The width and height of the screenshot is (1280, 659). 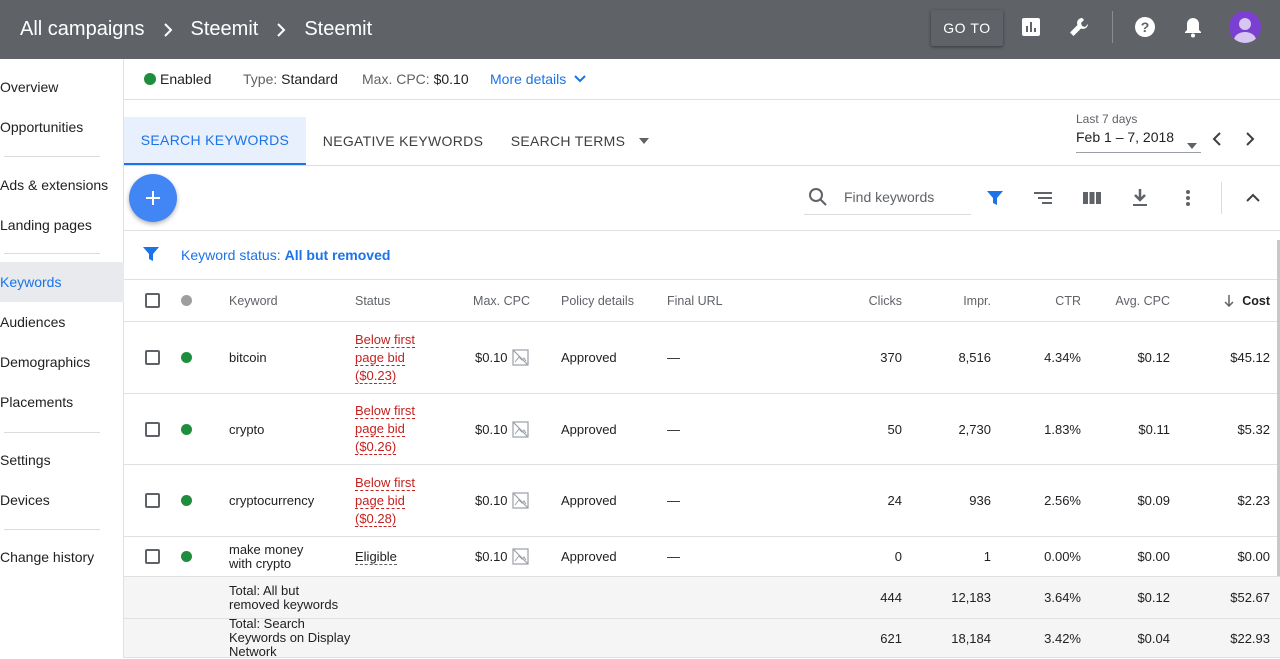 I want to click on breadcrumb-campaign: Steemit, so click(x=225, y=29).